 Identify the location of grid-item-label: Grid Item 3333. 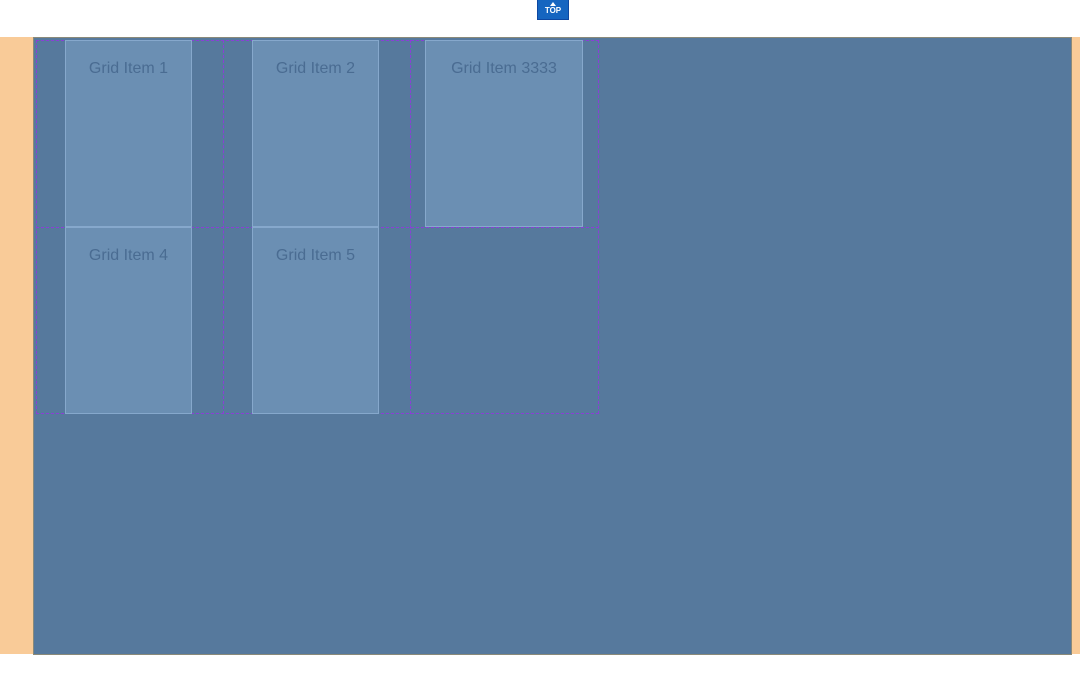
(504, 68).